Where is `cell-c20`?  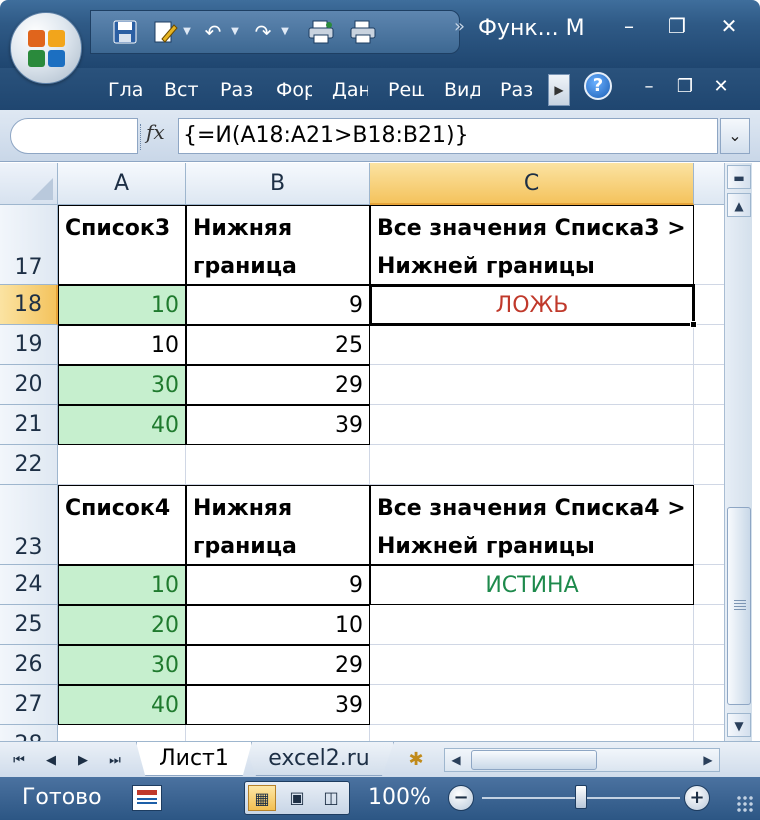 cell-c20 is located at coordinates (532, 385).